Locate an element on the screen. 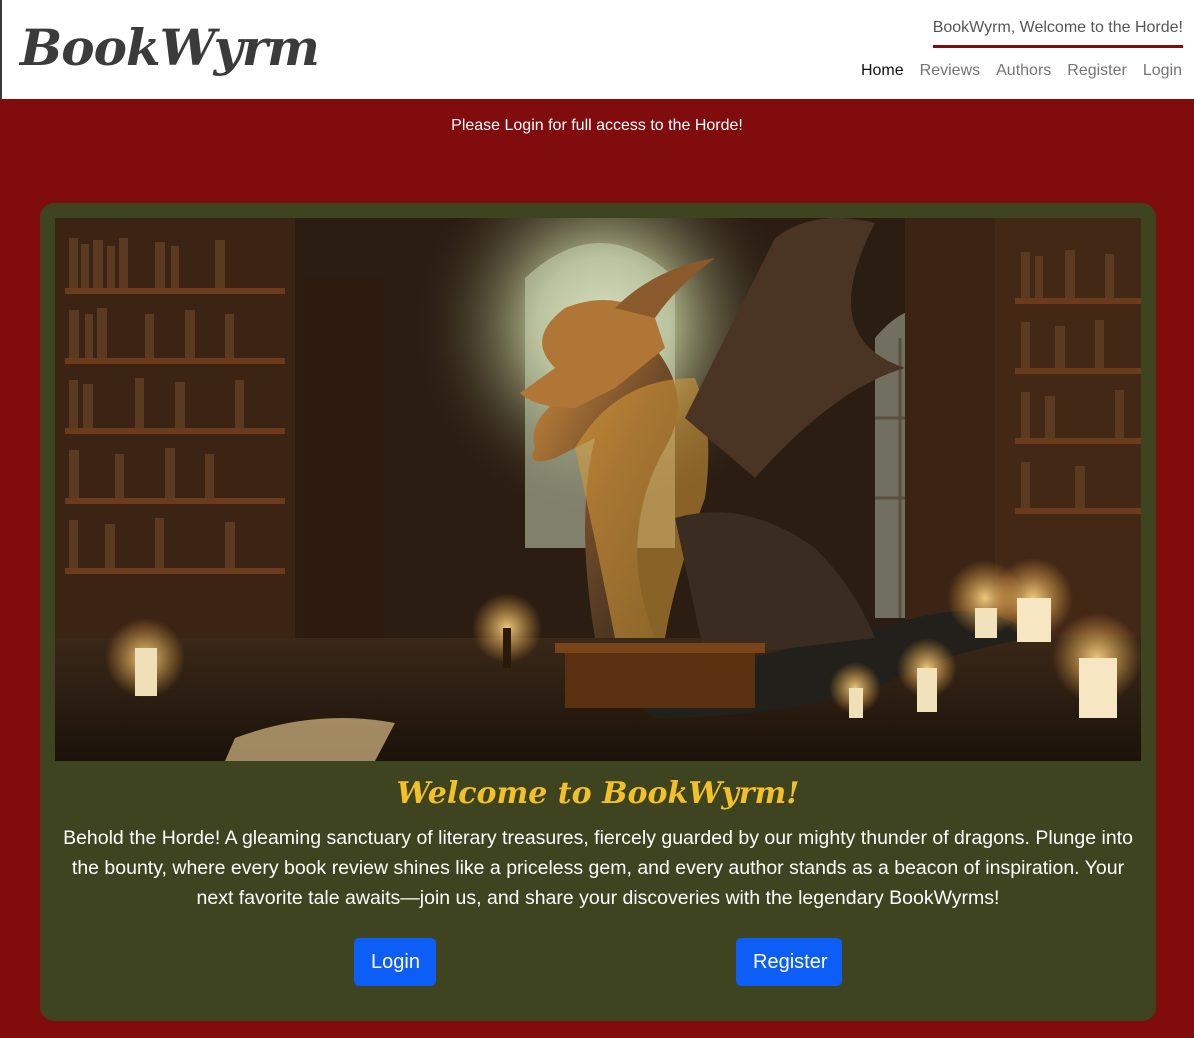 This screenshot has height=1038, width=1194. nav-home-link: Home is located at coordinates (882, 71).